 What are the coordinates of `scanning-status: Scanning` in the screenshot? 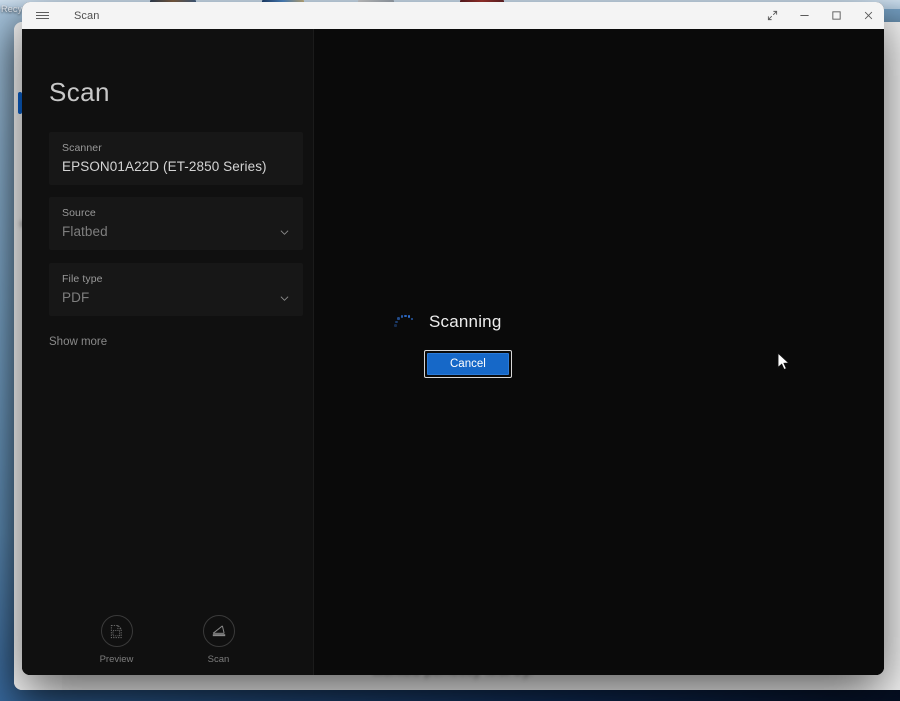 It's located at (447, 322).